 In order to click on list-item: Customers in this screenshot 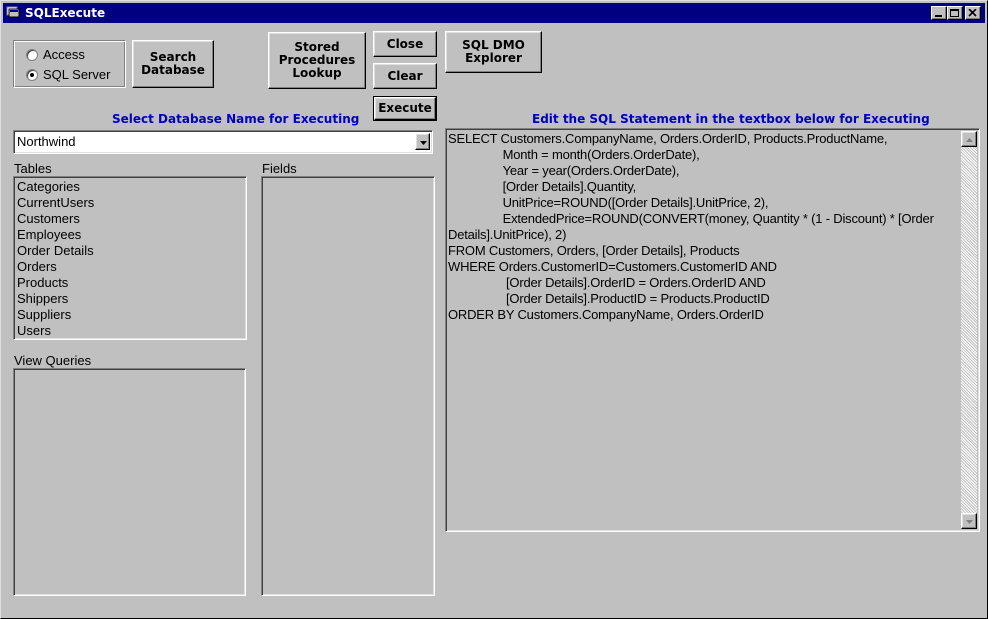, I will do `click(55, 219)`.